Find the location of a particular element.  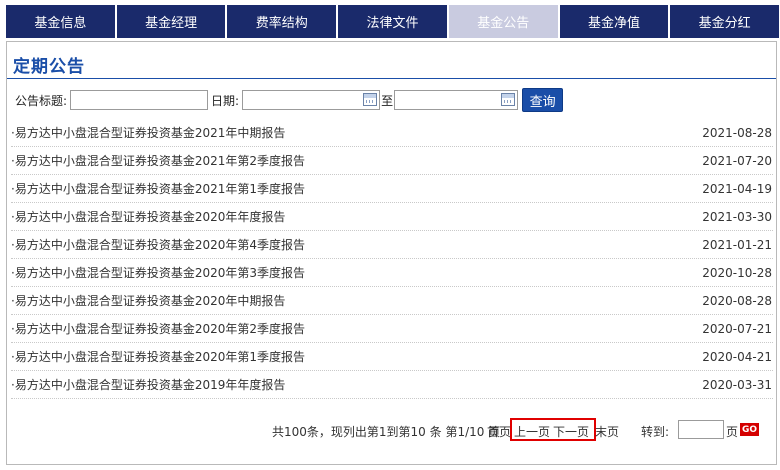

announcement-date: 2021-04-19 is located at coordinates (737, 188).